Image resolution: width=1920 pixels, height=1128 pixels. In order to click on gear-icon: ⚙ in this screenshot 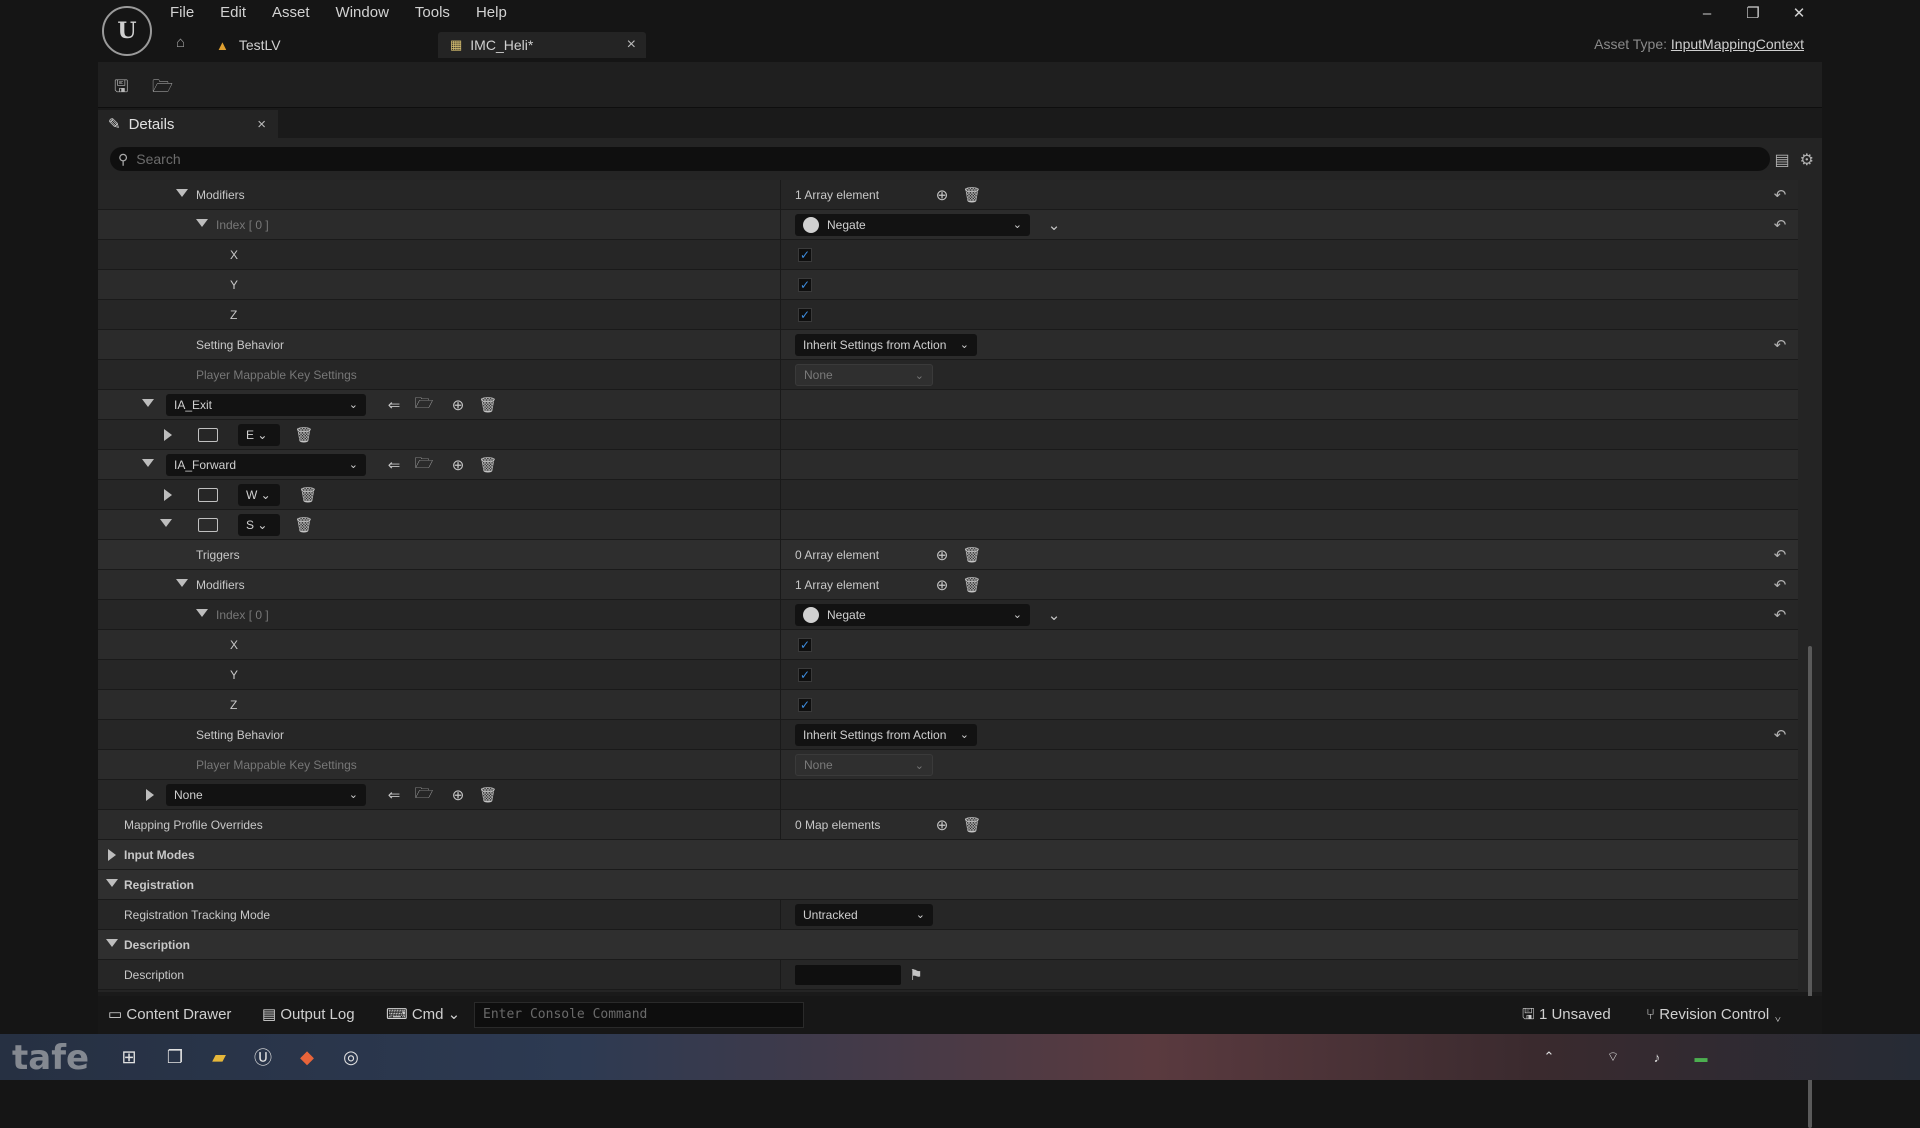, I will do `click(1807, 160)`.